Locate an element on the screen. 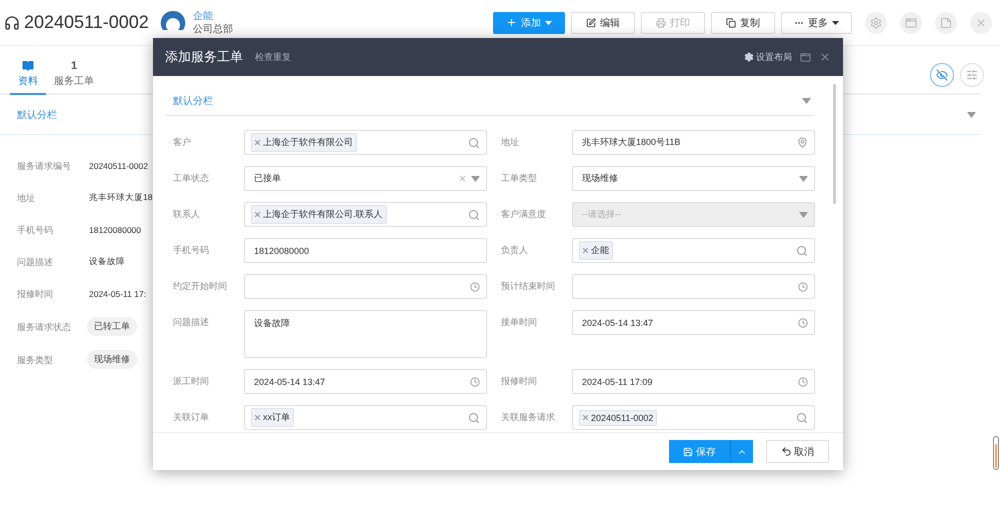 Image resolution: width=1000 pixels, height=524 pixels. lookup-field: 上海企于软件有限公司 is located at coordinates (365, 142).